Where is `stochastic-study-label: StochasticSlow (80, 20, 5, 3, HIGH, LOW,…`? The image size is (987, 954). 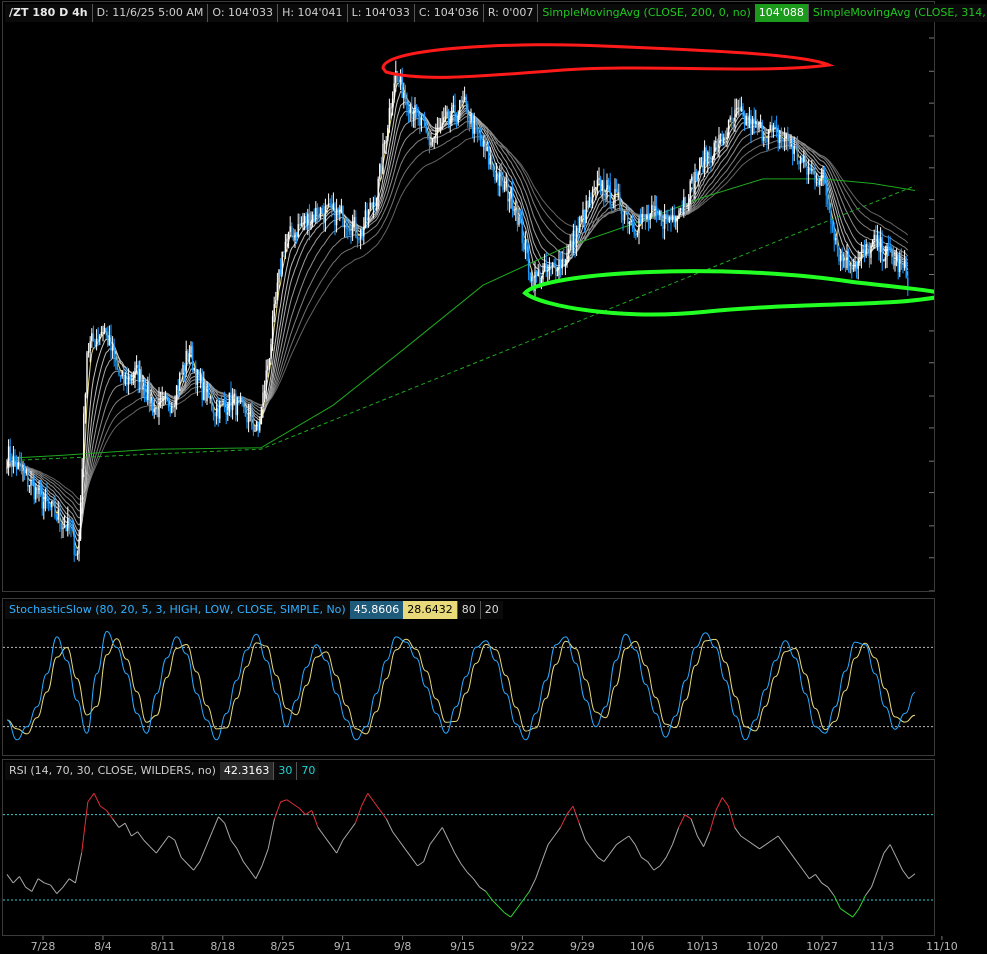 stochastic-study-label: StochasticSlow (80, 20, 5, 3, HIGH, LOW,… is located at coordinates (177, 610).